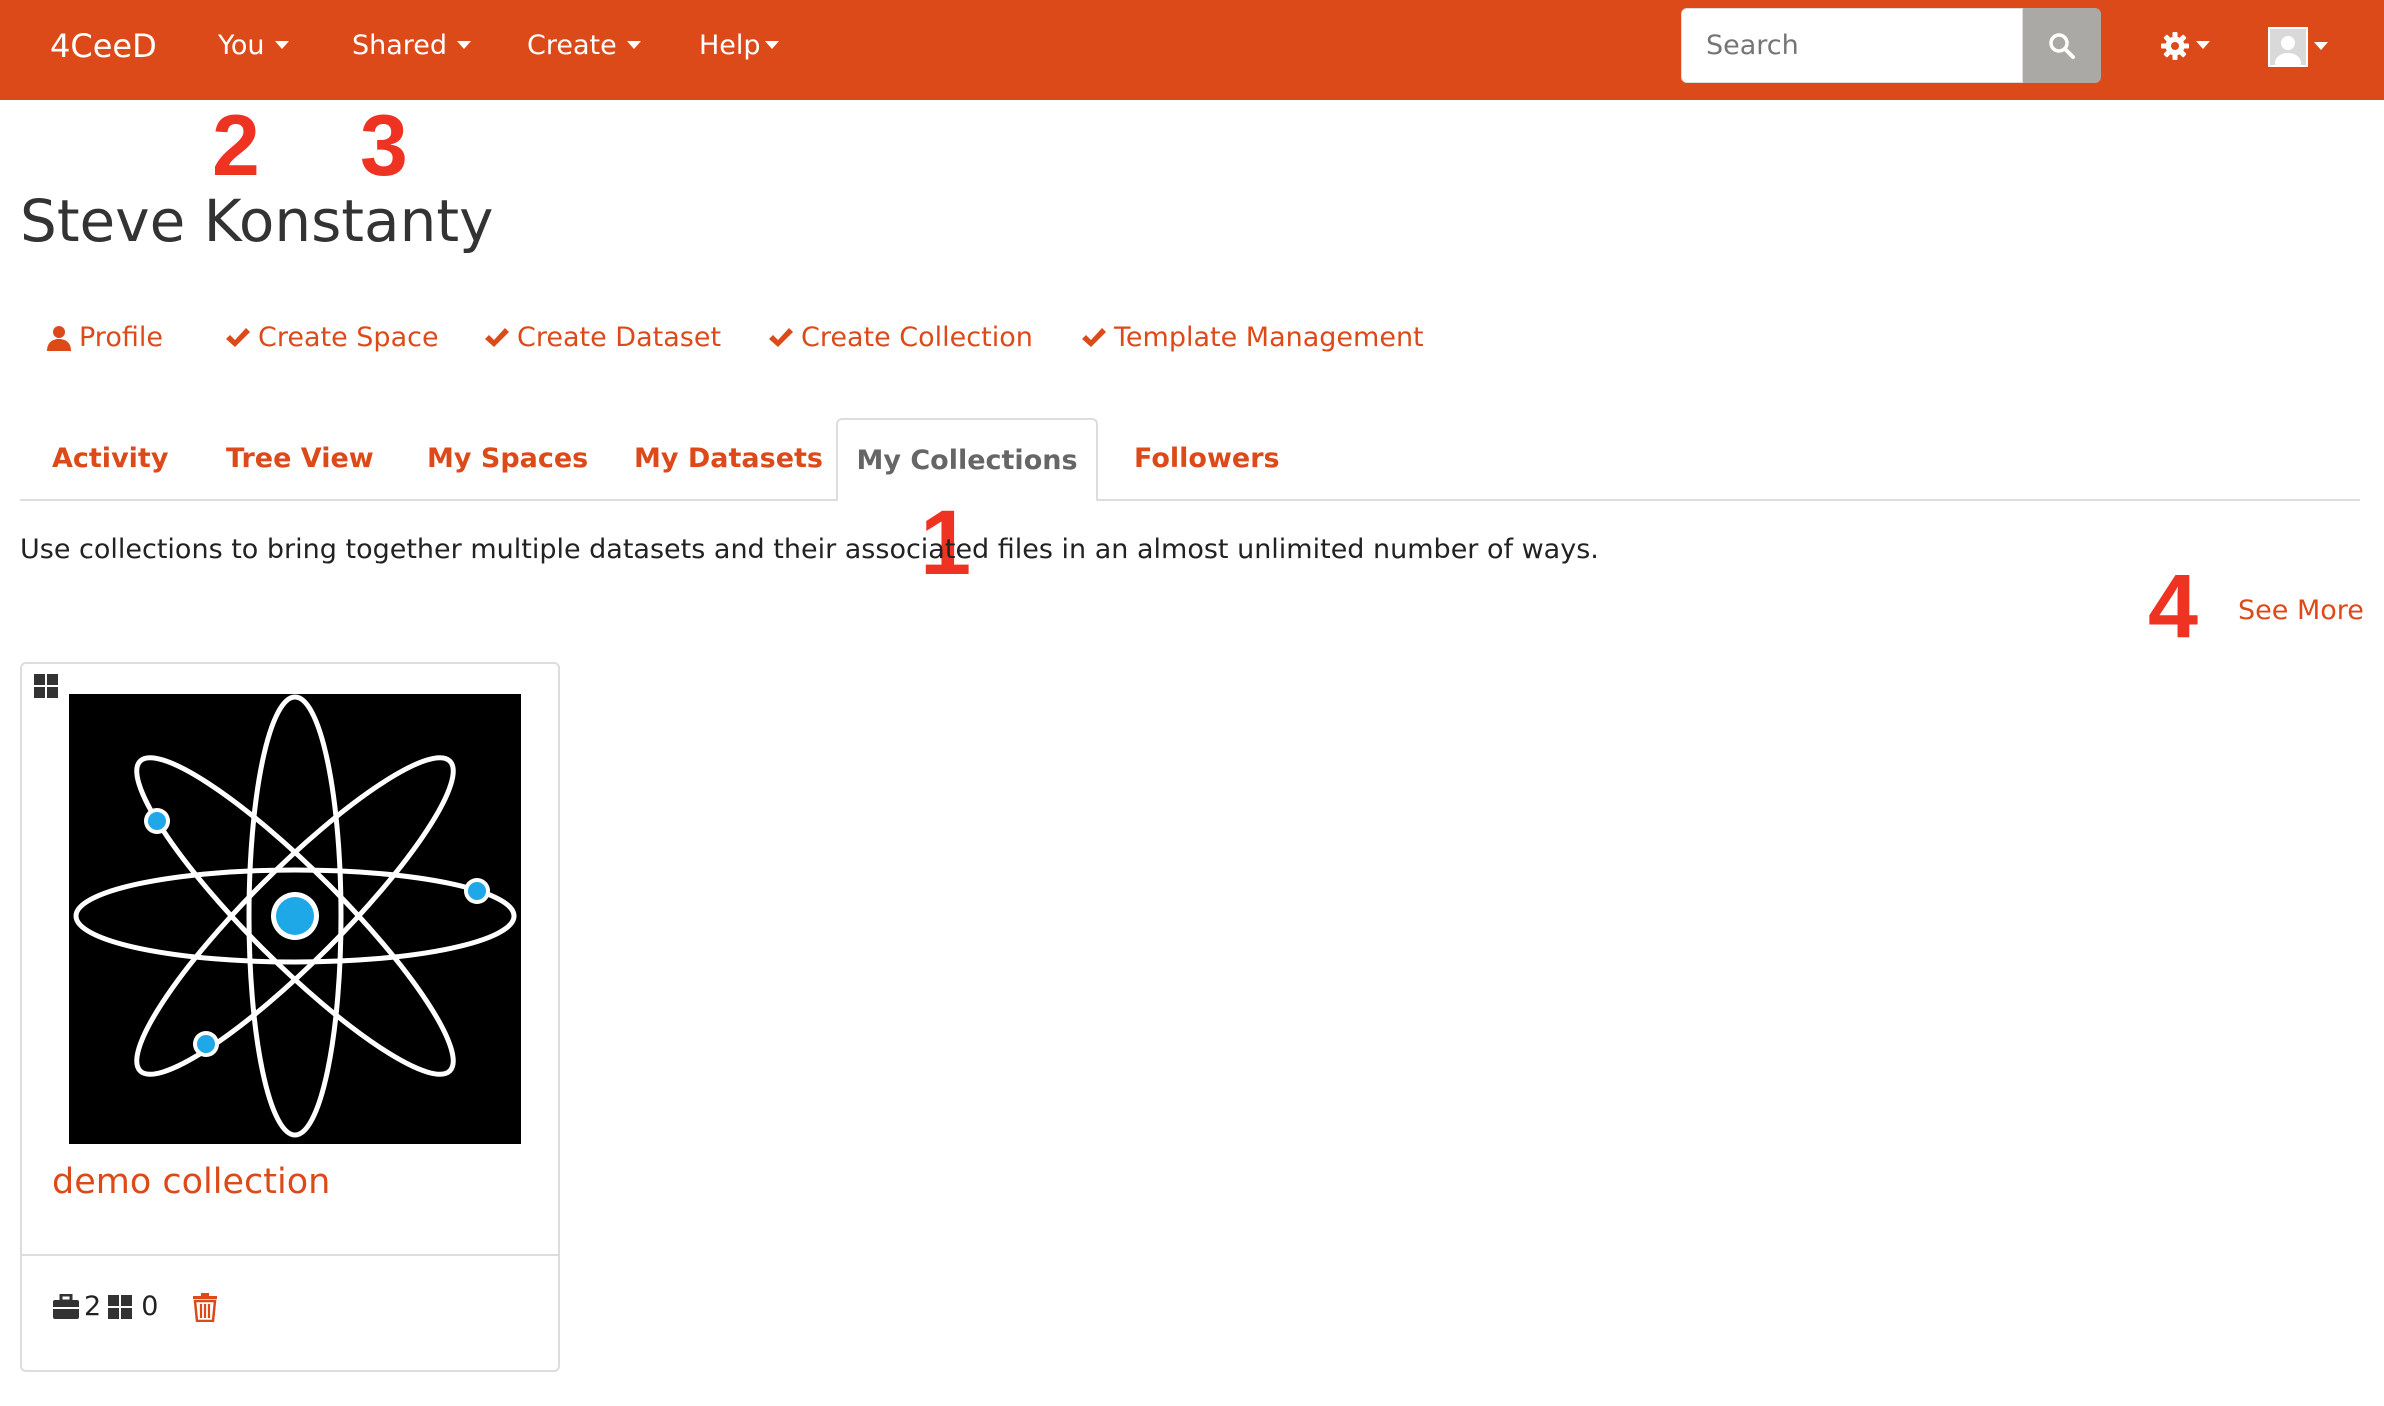 The image size is (2384, 1406). Describe the element at coordinates (135, 1306) in the screenshot. I see `card-footer: 2 0` at that location.